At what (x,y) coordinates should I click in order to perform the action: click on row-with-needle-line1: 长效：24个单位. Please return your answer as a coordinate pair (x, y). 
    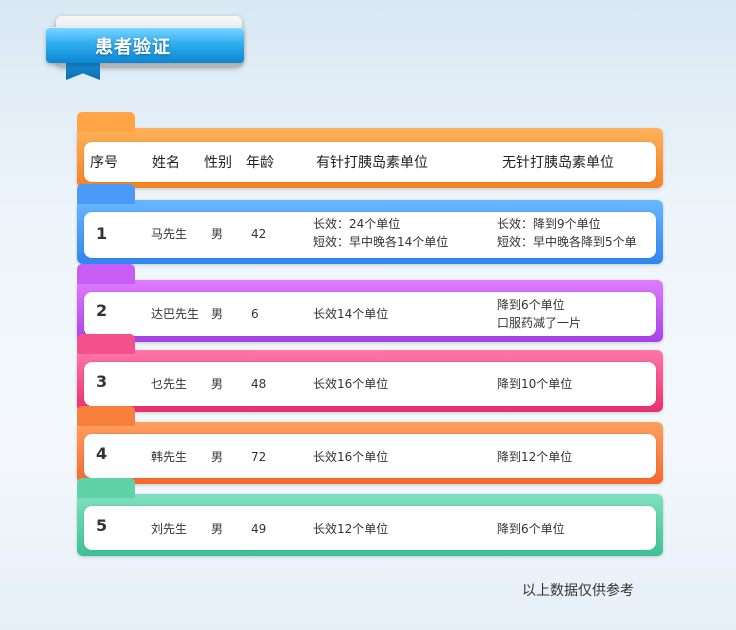
    Looking at the image, I should click on (357, 224).